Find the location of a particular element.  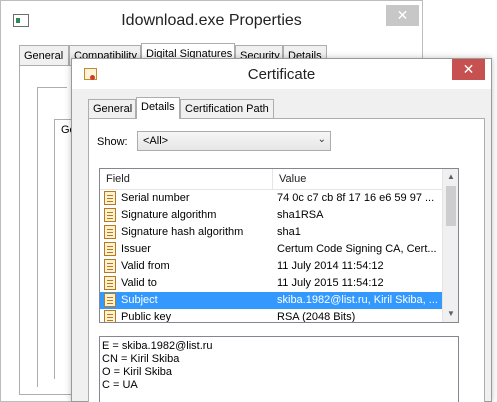

field-name: Signature hash algorithm is located at coordinates (182, 232).